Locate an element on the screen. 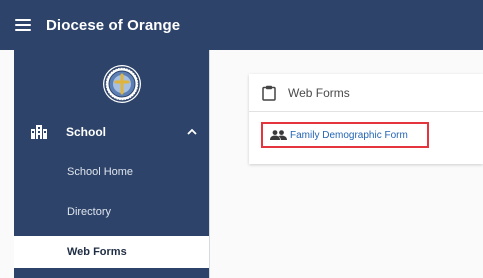 Image resolution: width=483 pixels, height=278 pixels. sidebar-divider is located at coordinates (209, 164).